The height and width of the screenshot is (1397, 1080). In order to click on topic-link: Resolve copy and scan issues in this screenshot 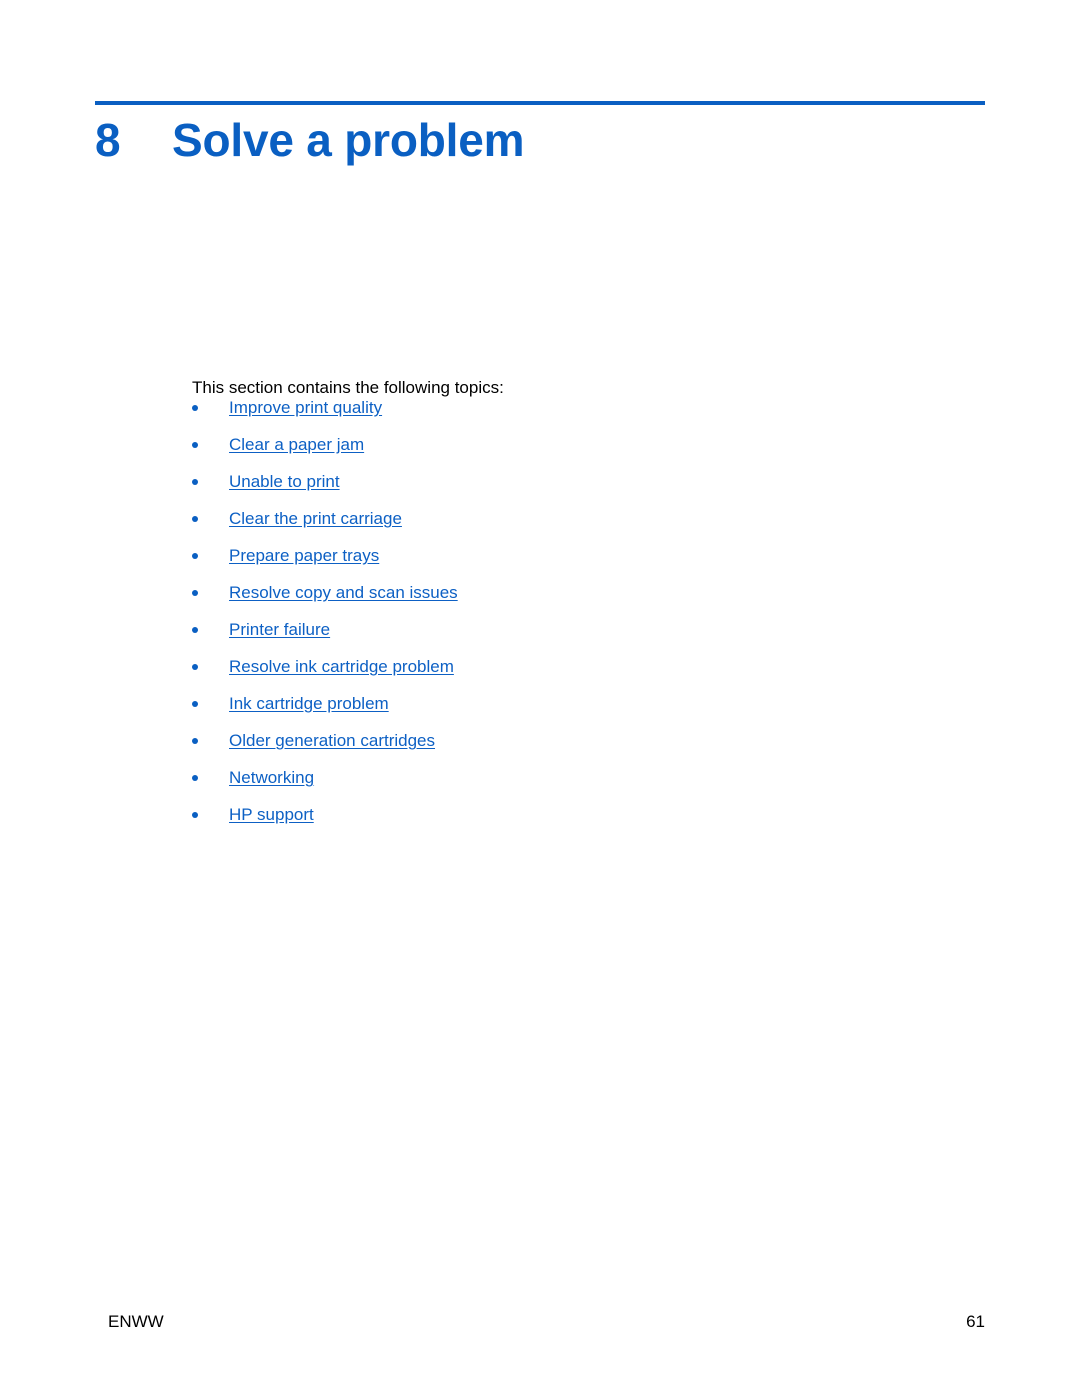, I will do `click(343, 592)`.